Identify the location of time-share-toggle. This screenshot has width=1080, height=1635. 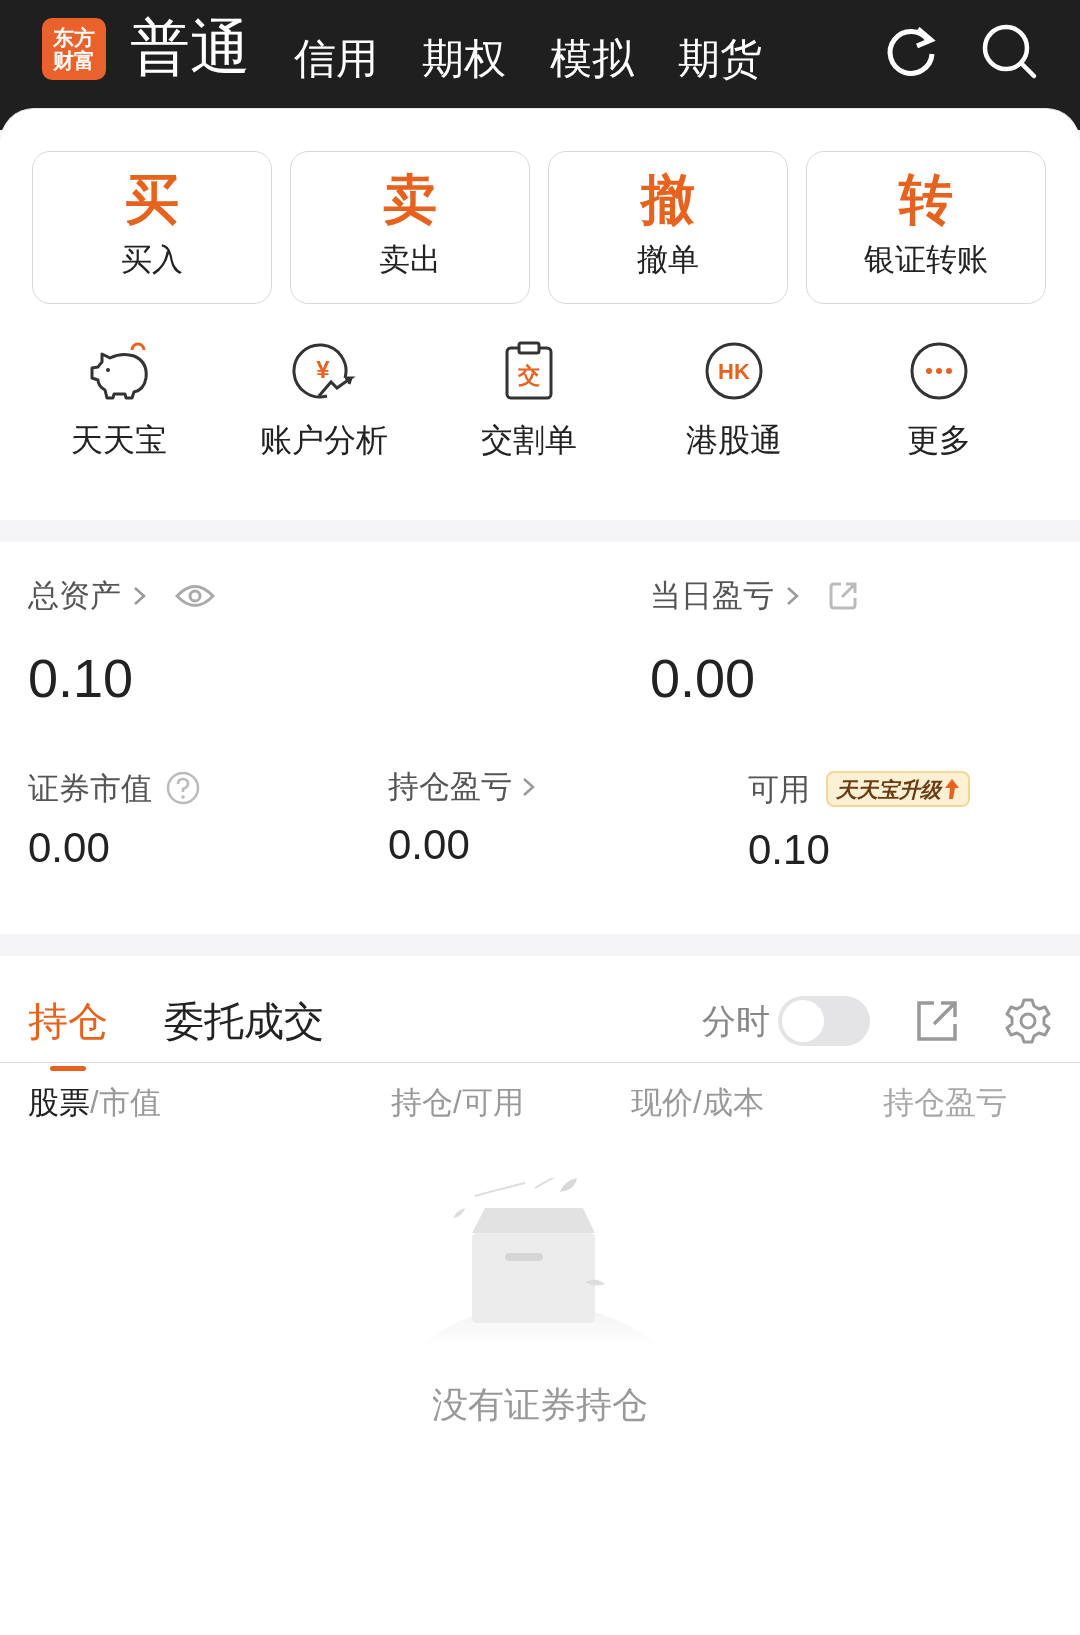
(824, 1021).